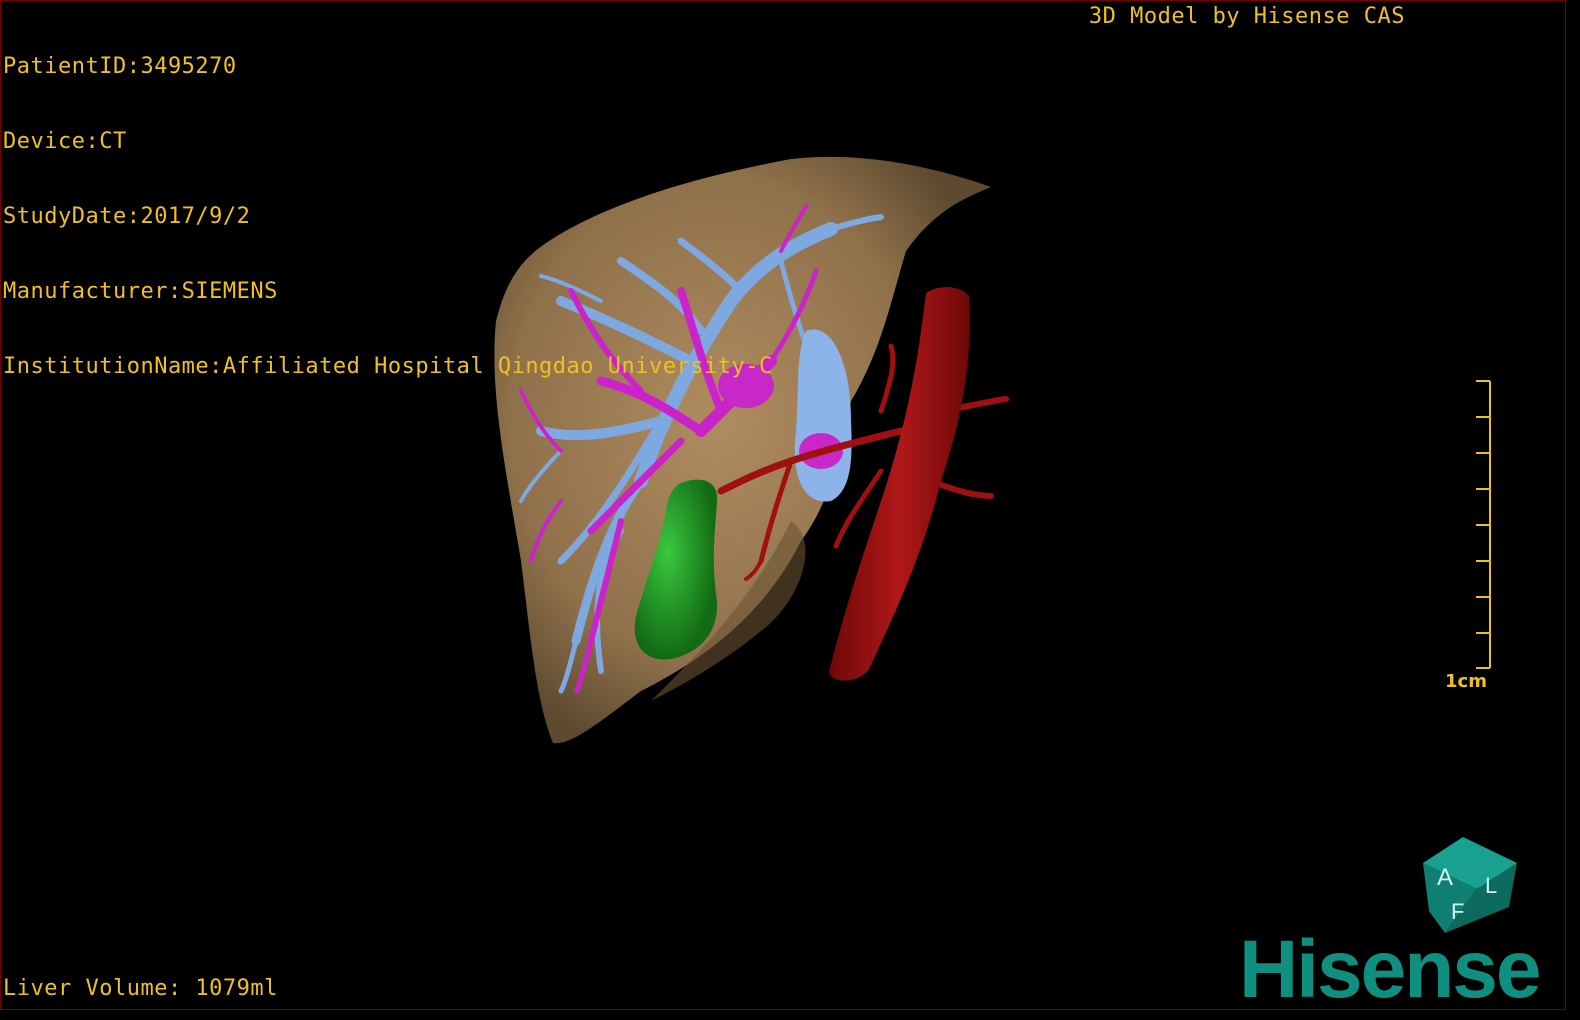  What do you see at coordinates (1466, 681) in the screenshot?
I see `scale-label: 1cm` at bounding box center [1466, 681].